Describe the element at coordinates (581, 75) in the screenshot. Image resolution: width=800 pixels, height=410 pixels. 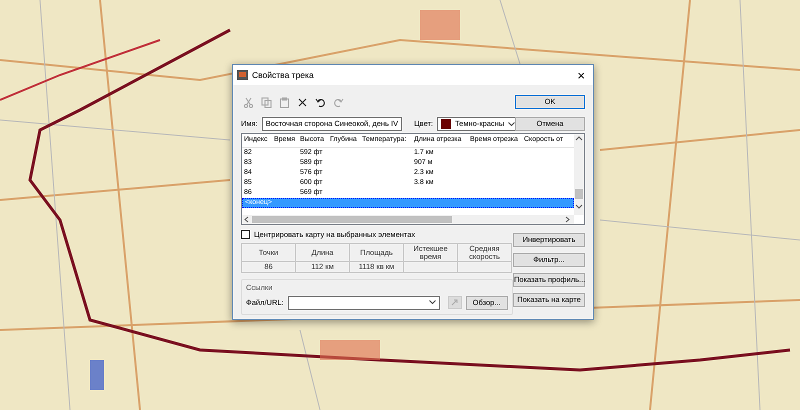
I see `close-button: ×` at that location.